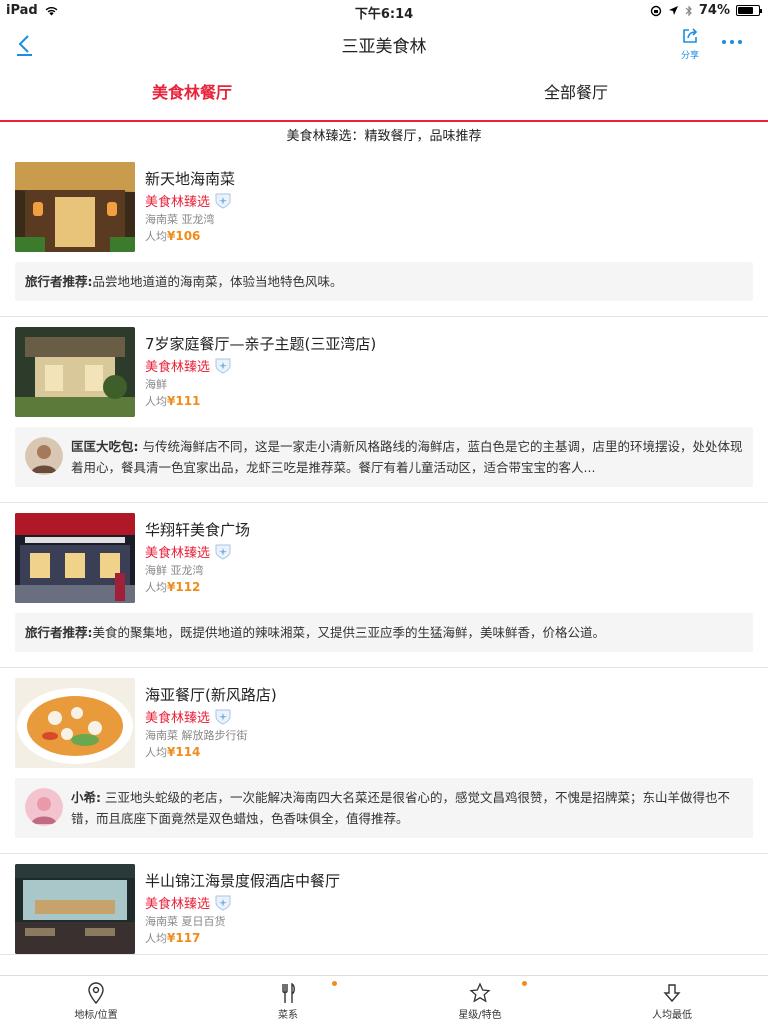 This screenshot has height=1024, width=768. What do you see at coordinates (288, 992) in the screenshot?
I see `fork-knife-icon` at bounding box center [288, 992].